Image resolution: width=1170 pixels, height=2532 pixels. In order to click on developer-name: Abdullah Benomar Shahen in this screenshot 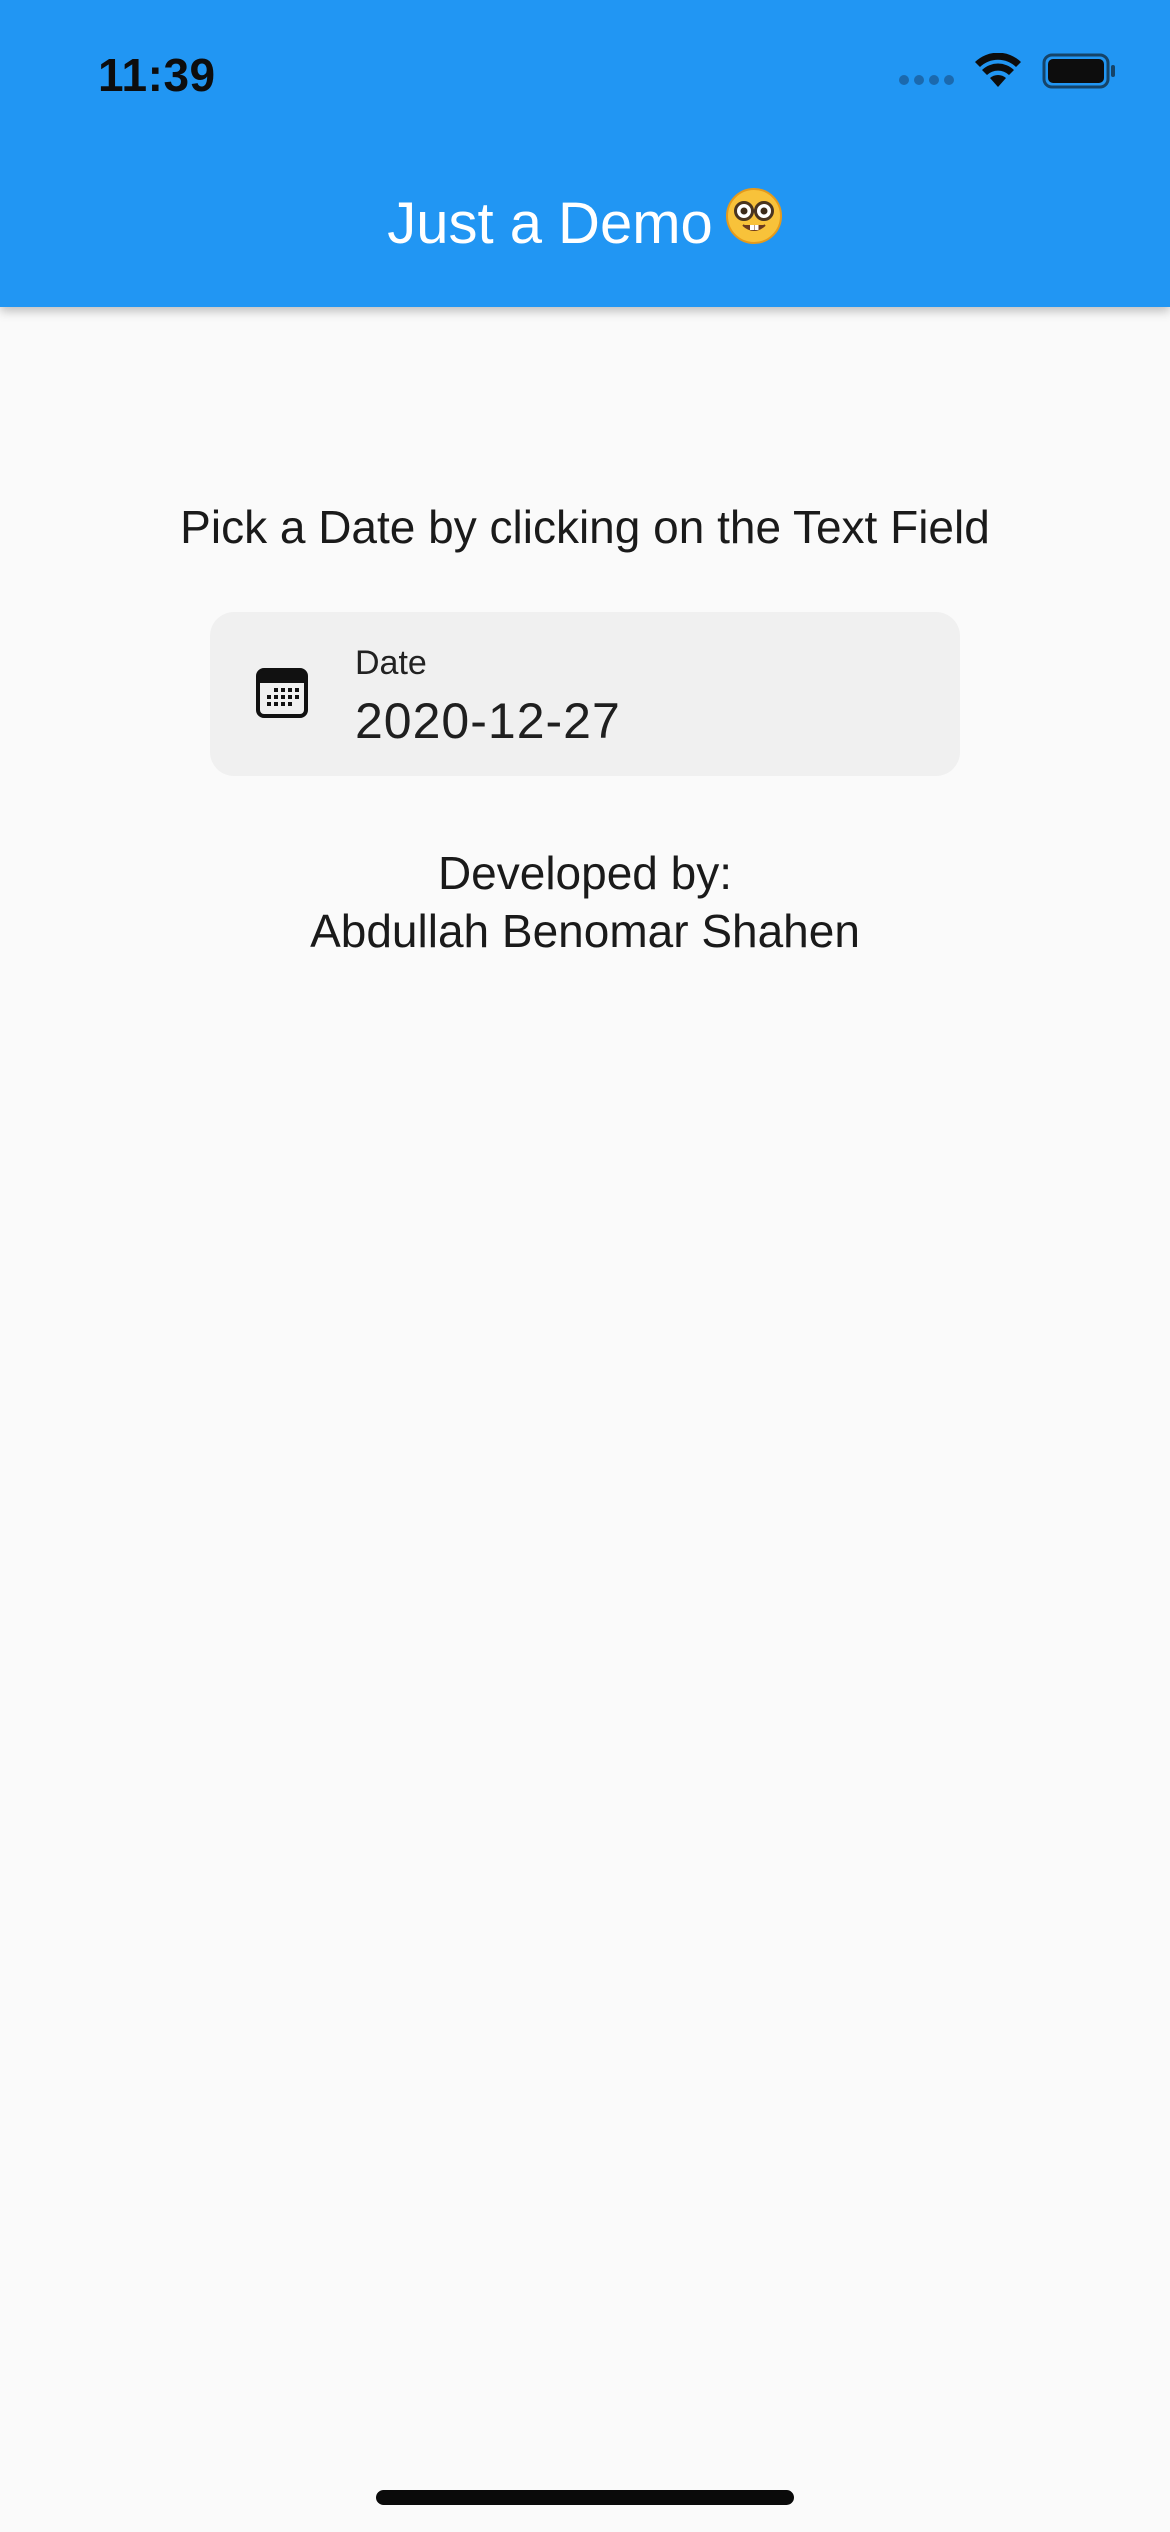, I will do `click(585, 931)`.